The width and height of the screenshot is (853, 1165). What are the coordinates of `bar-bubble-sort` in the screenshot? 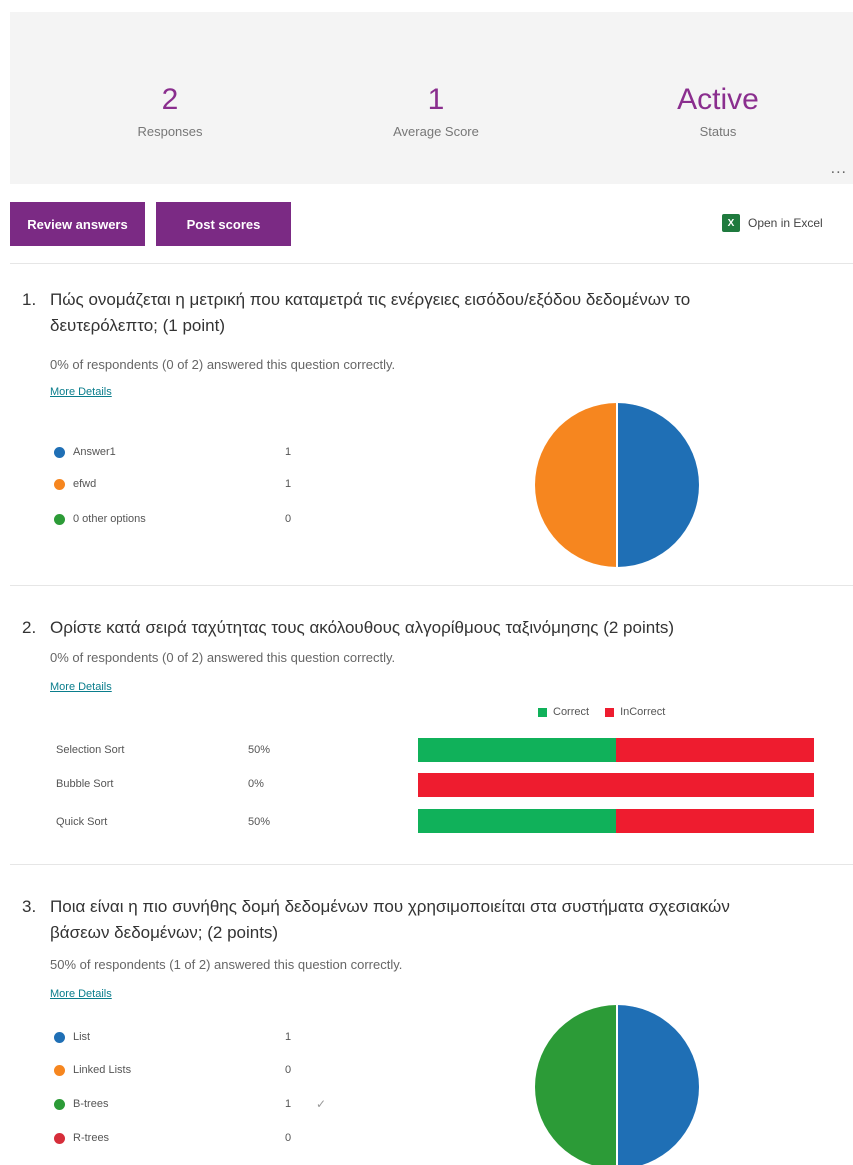 It's located at (616, 785).